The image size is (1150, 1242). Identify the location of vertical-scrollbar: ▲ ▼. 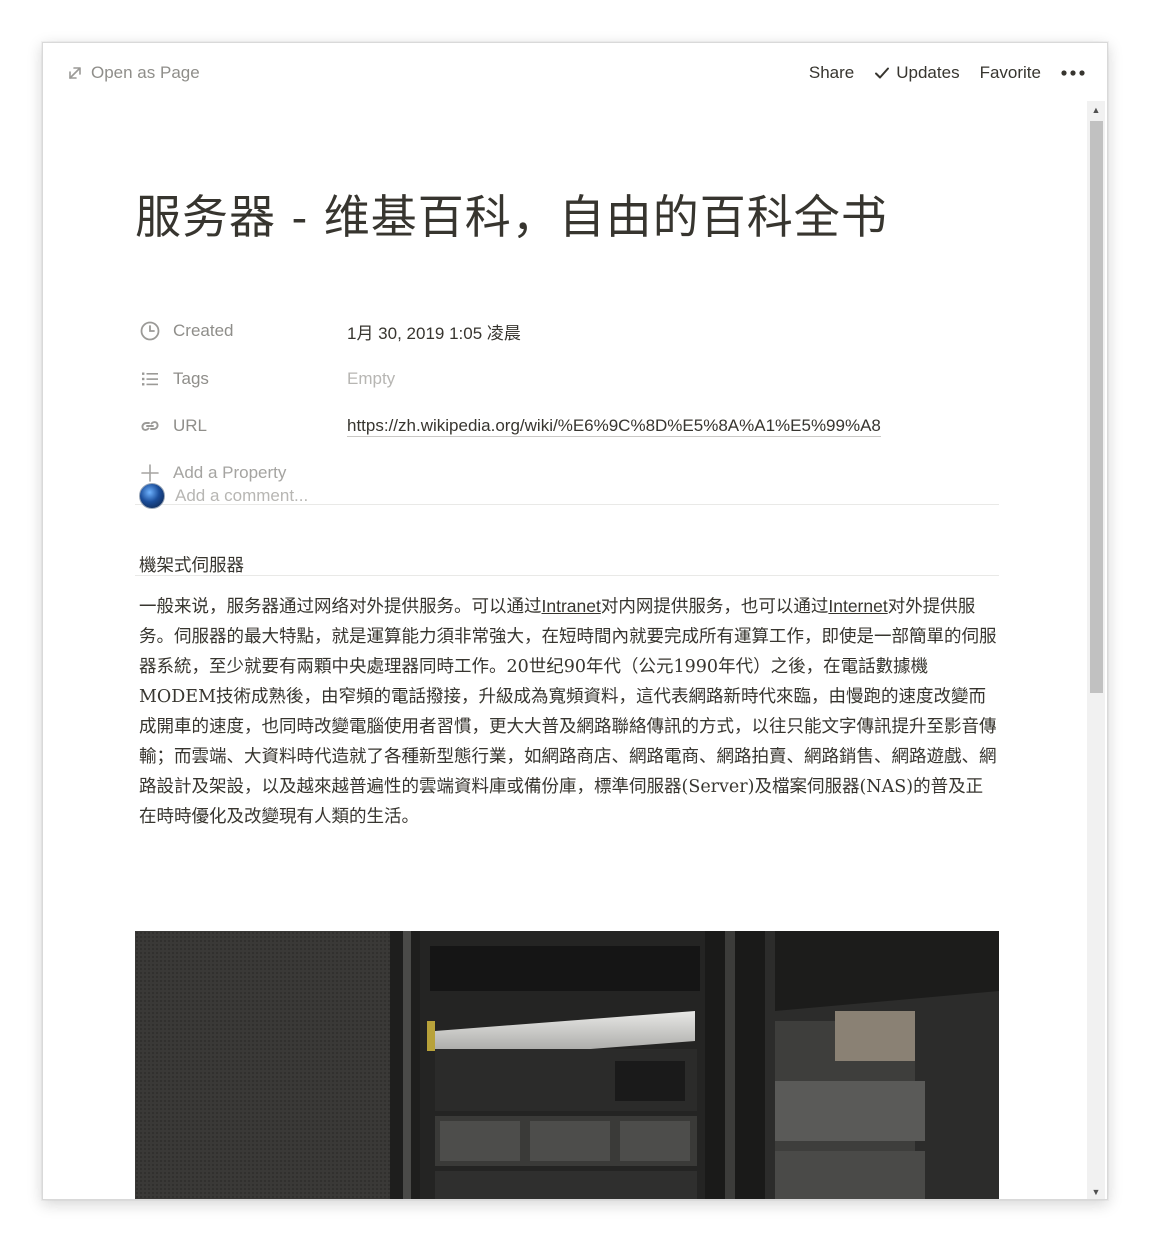
(1096, 650).